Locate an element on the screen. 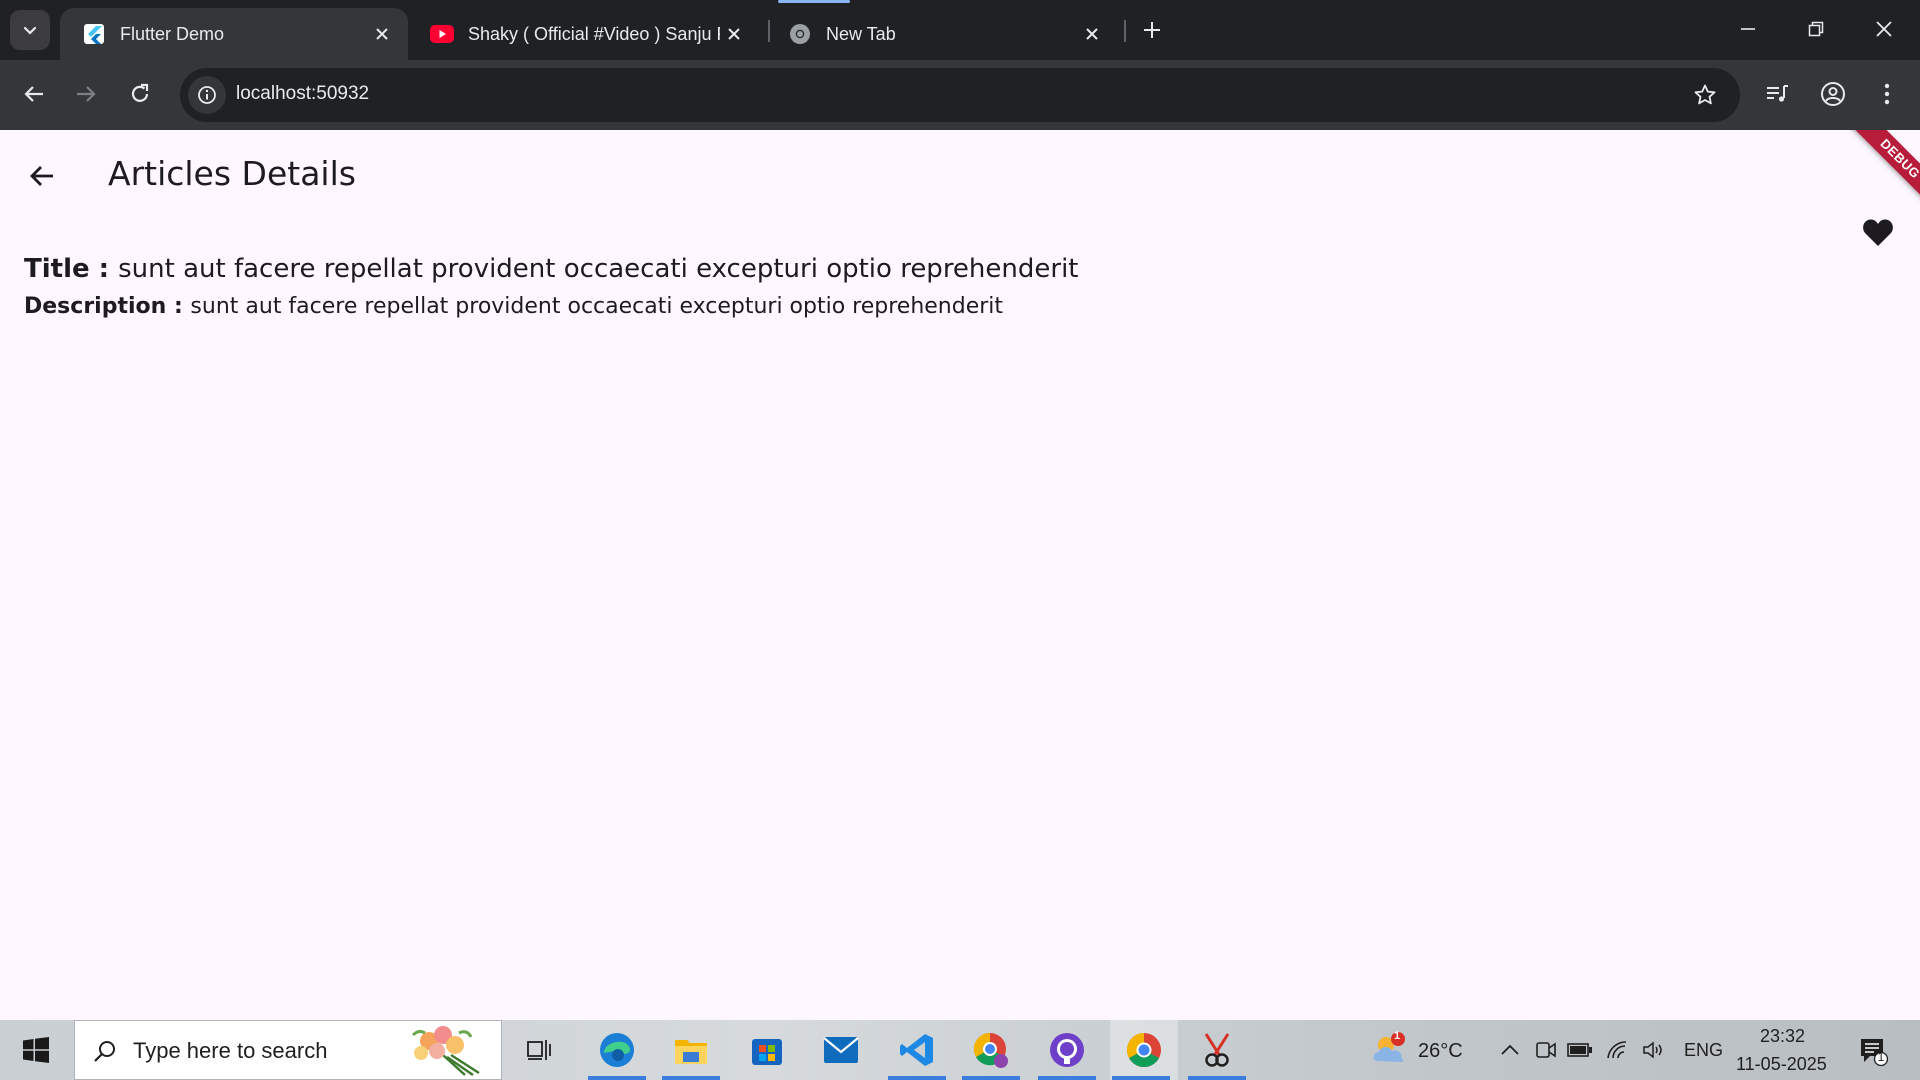 The image size is (1920, 1080). taskbar-search: Type here to search is located at coordinates (288, 1050).